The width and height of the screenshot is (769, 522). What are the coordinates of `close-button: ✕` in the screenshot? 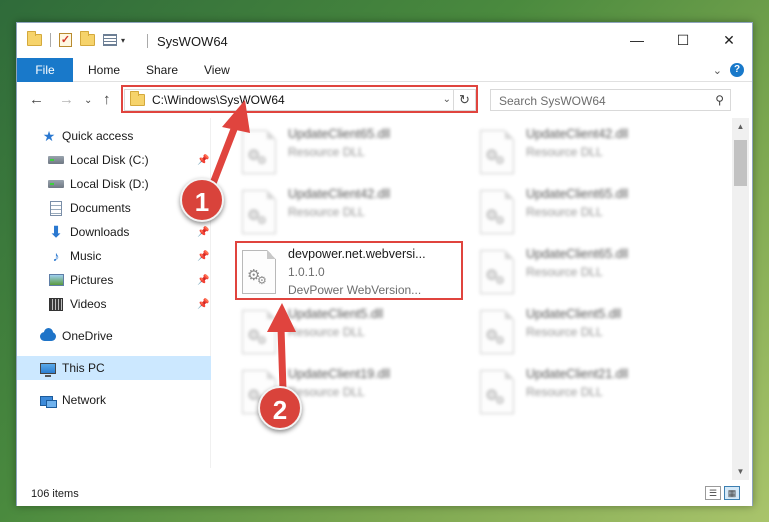 It's located at (729, 40).